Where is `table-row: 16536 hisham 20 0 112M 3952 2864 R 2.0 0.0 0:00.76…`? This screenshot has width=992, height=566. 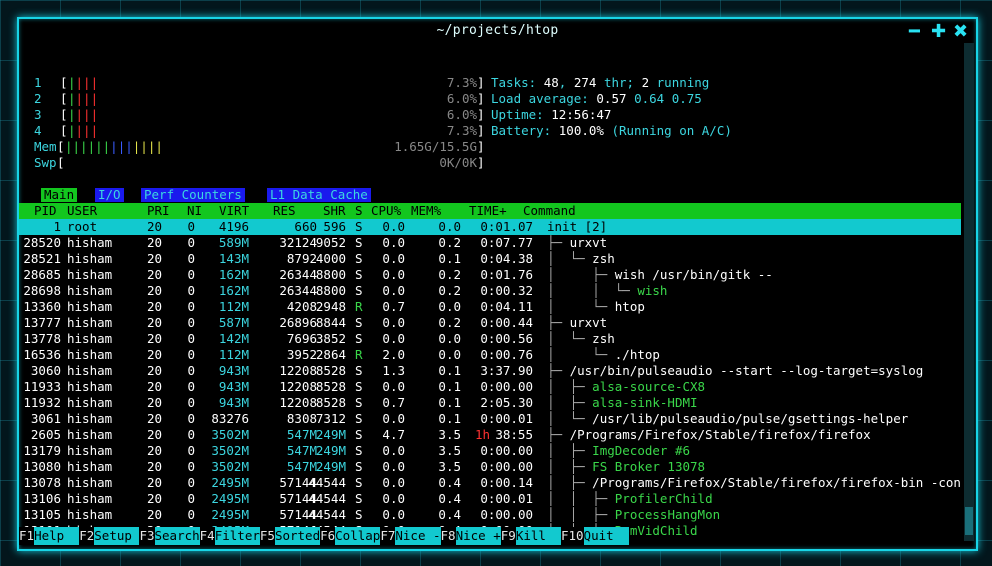
table-row: 16536 hisham 20 0 112M 3952 2864 R 2.0 0.0 0:00.76… is located at coordinates (490, 355).